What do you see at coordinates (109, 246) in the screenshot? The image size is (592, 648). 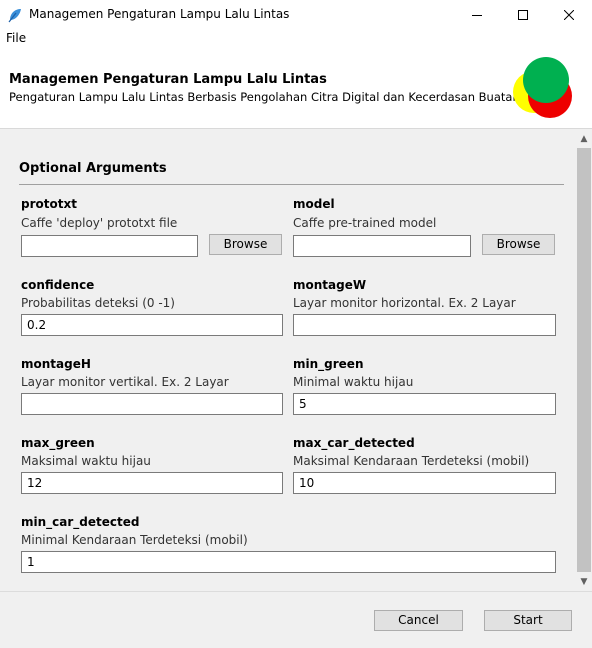 I see `prototxt-input` at bounding box center [109, 246].